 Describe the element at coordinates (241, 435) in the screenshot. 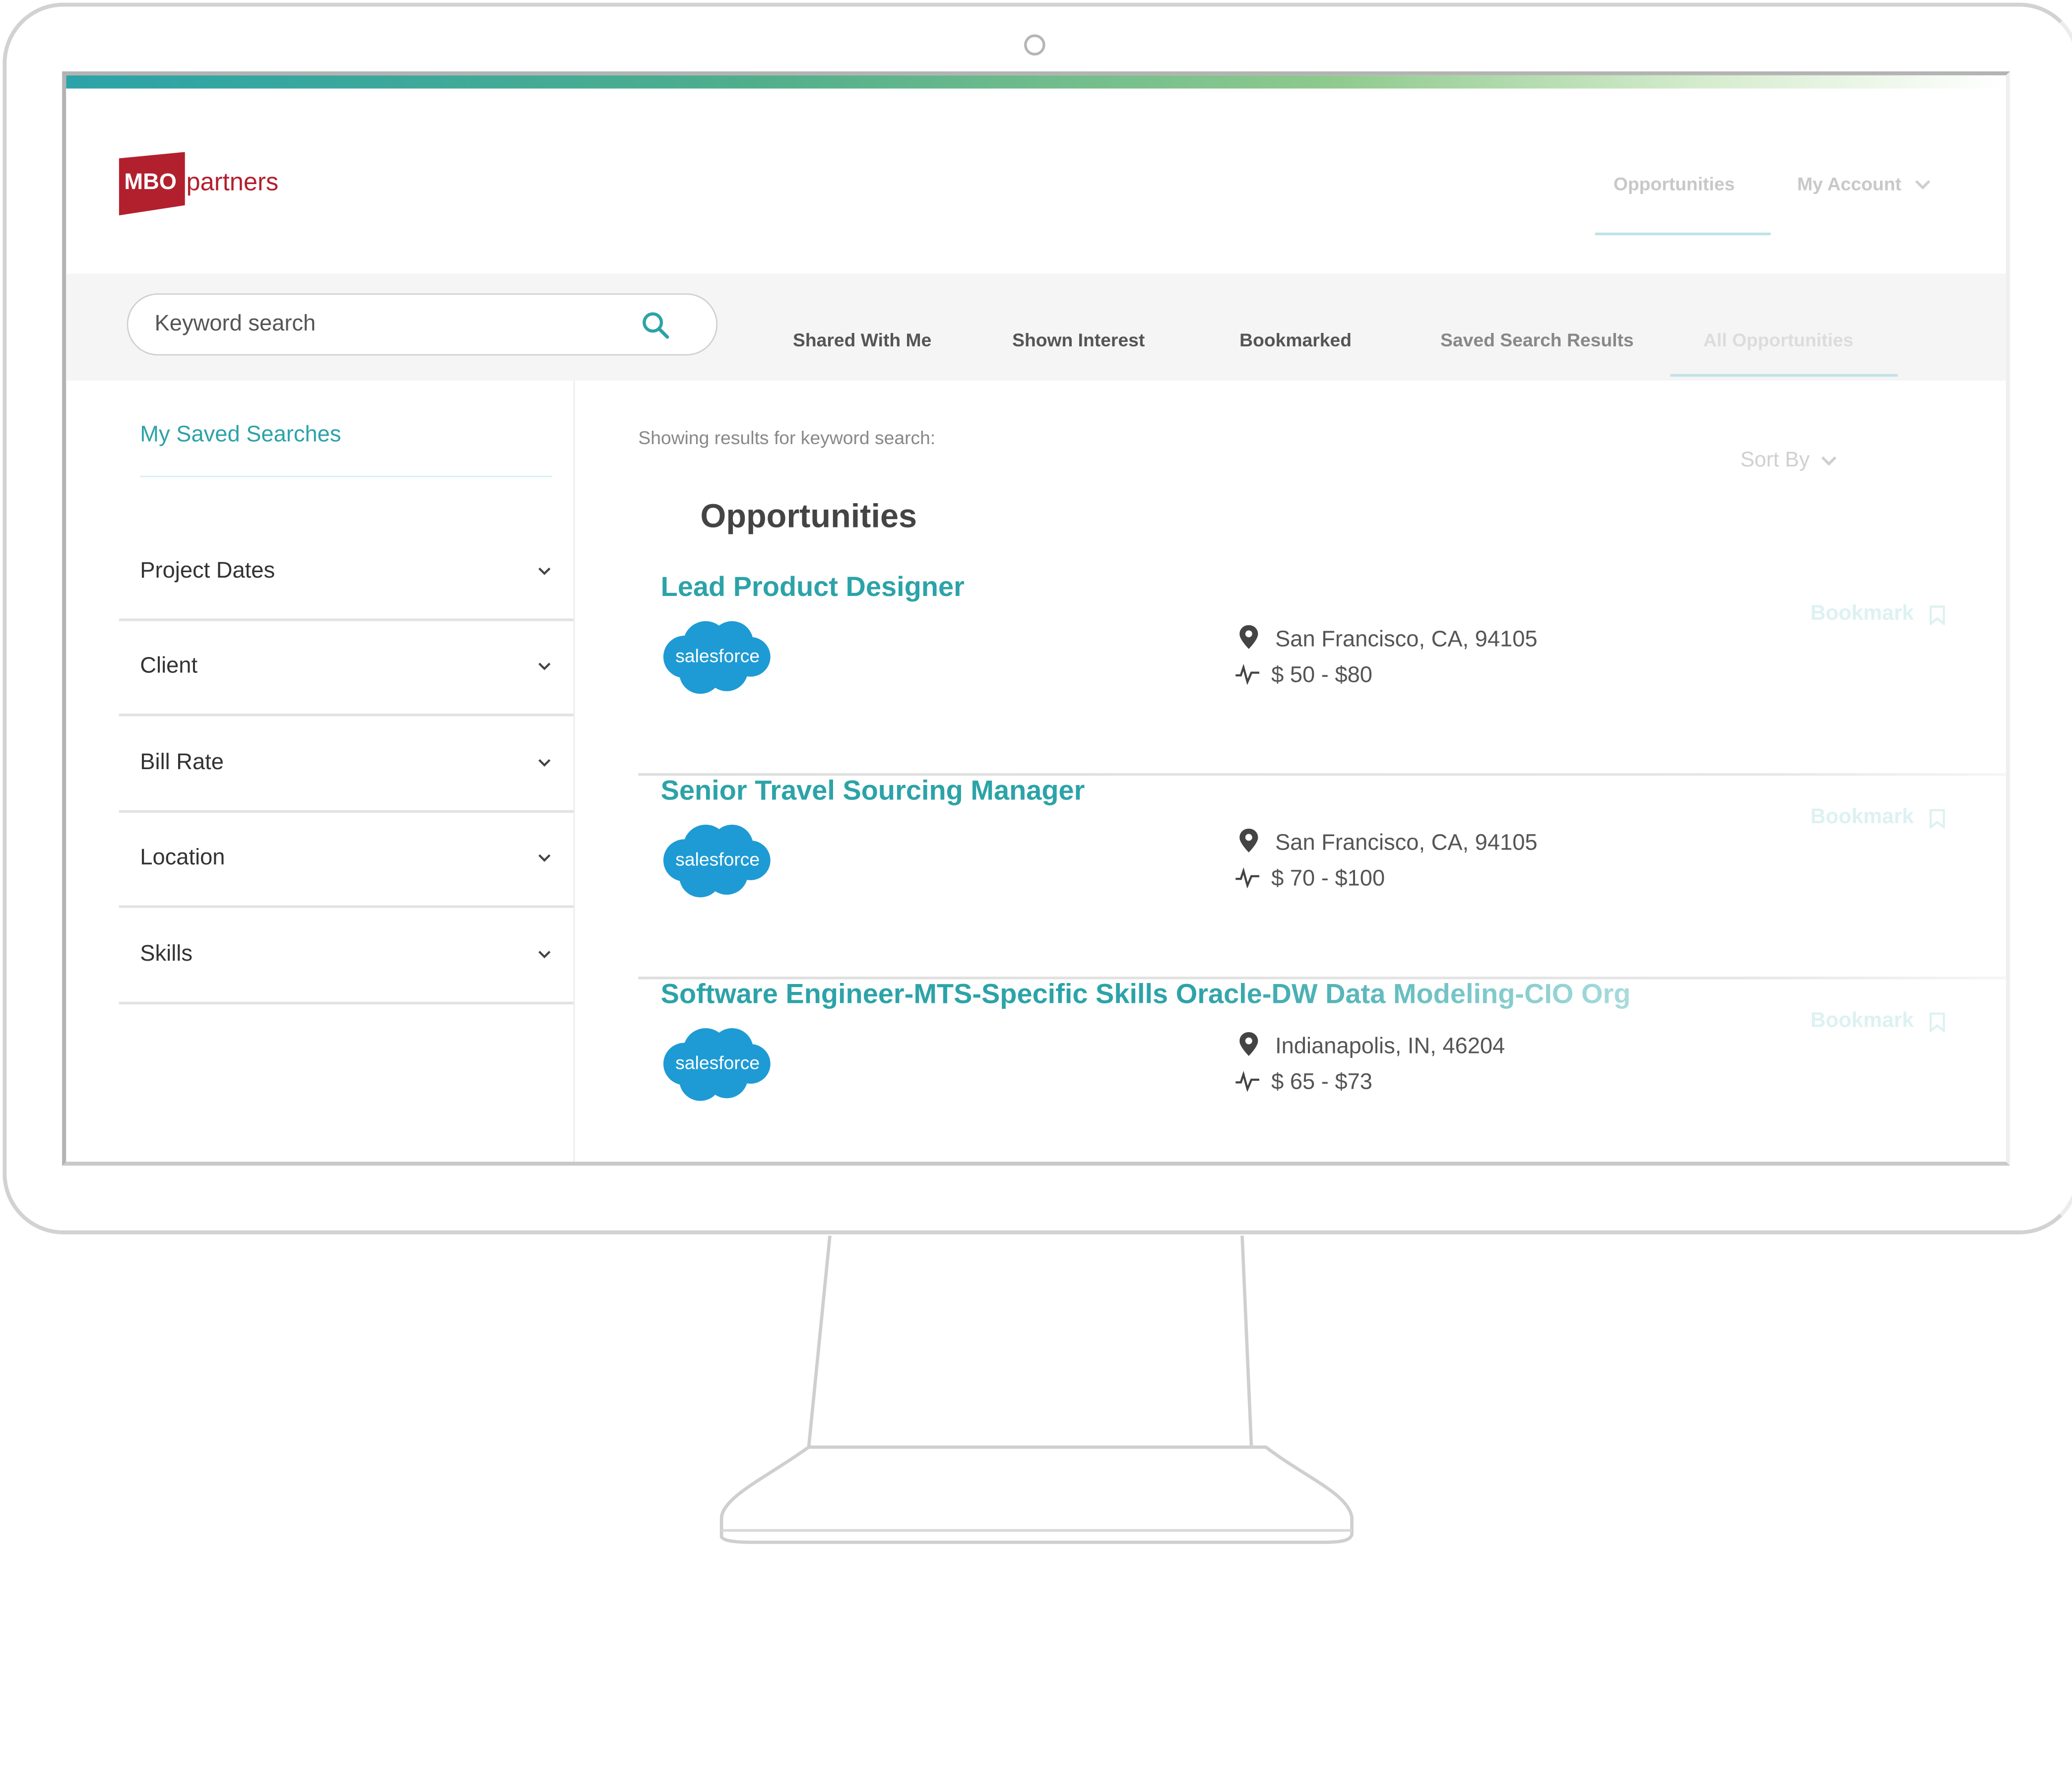

I see `my-saved-searches-link: My Saved Searches` at that location.